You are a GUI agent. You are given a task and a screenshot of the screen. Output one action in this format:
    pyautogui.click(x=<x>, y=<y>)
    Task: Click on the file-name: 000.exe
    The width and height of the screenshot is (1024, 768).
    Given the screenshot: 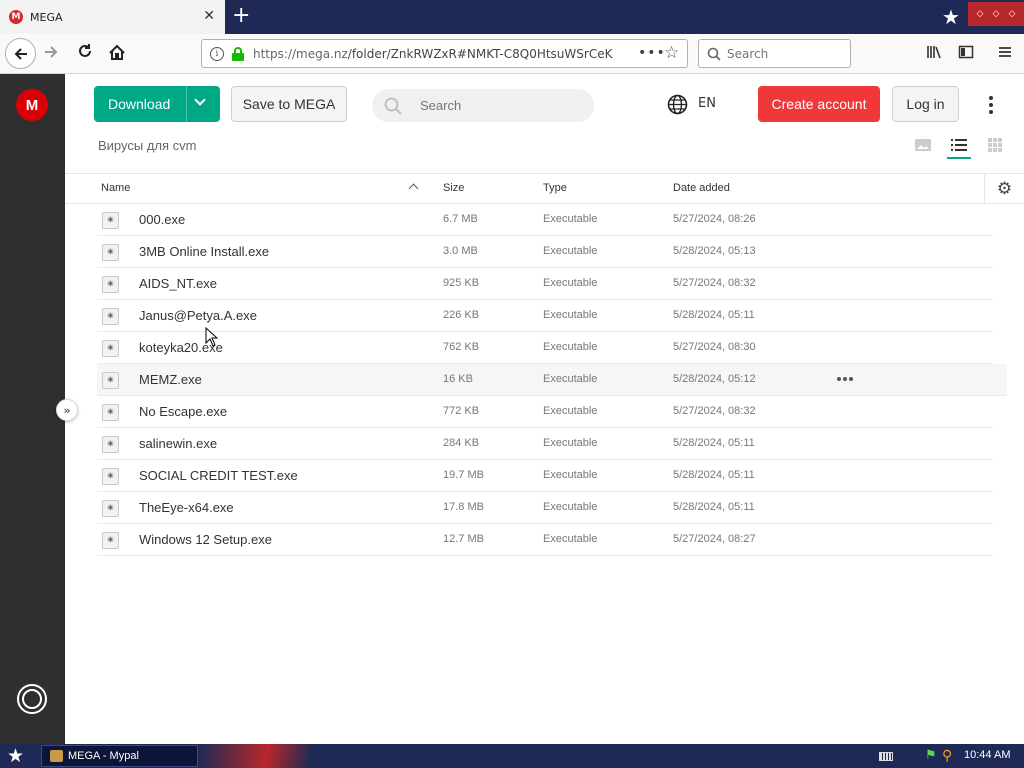 What is the action you would take?
    pyautogui.click(x=162, y=219)
    